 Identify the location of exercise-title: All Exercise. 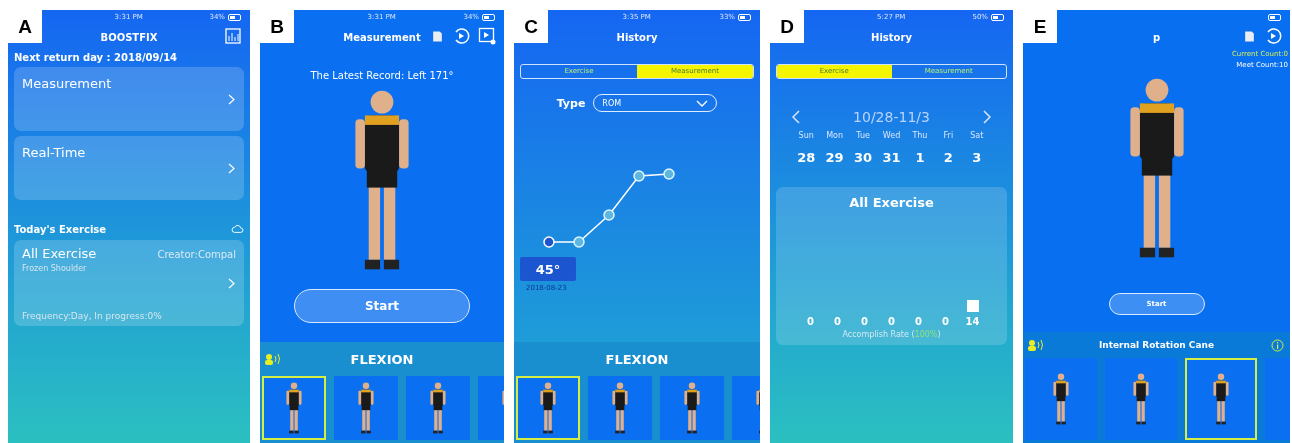
(59, 253).